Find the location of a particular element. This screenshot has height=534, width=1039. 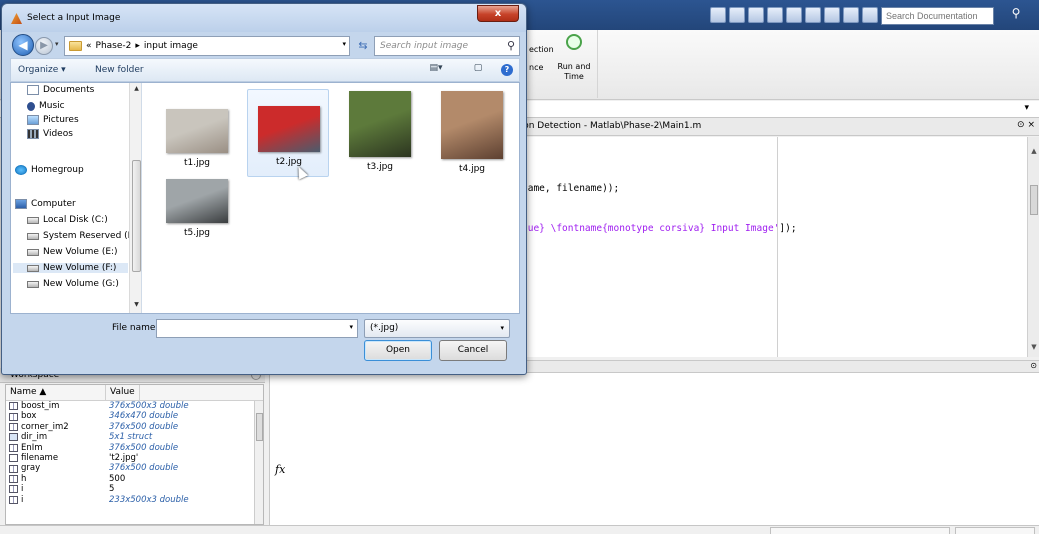

documentation-search-input is located at coordinates (937, 16).